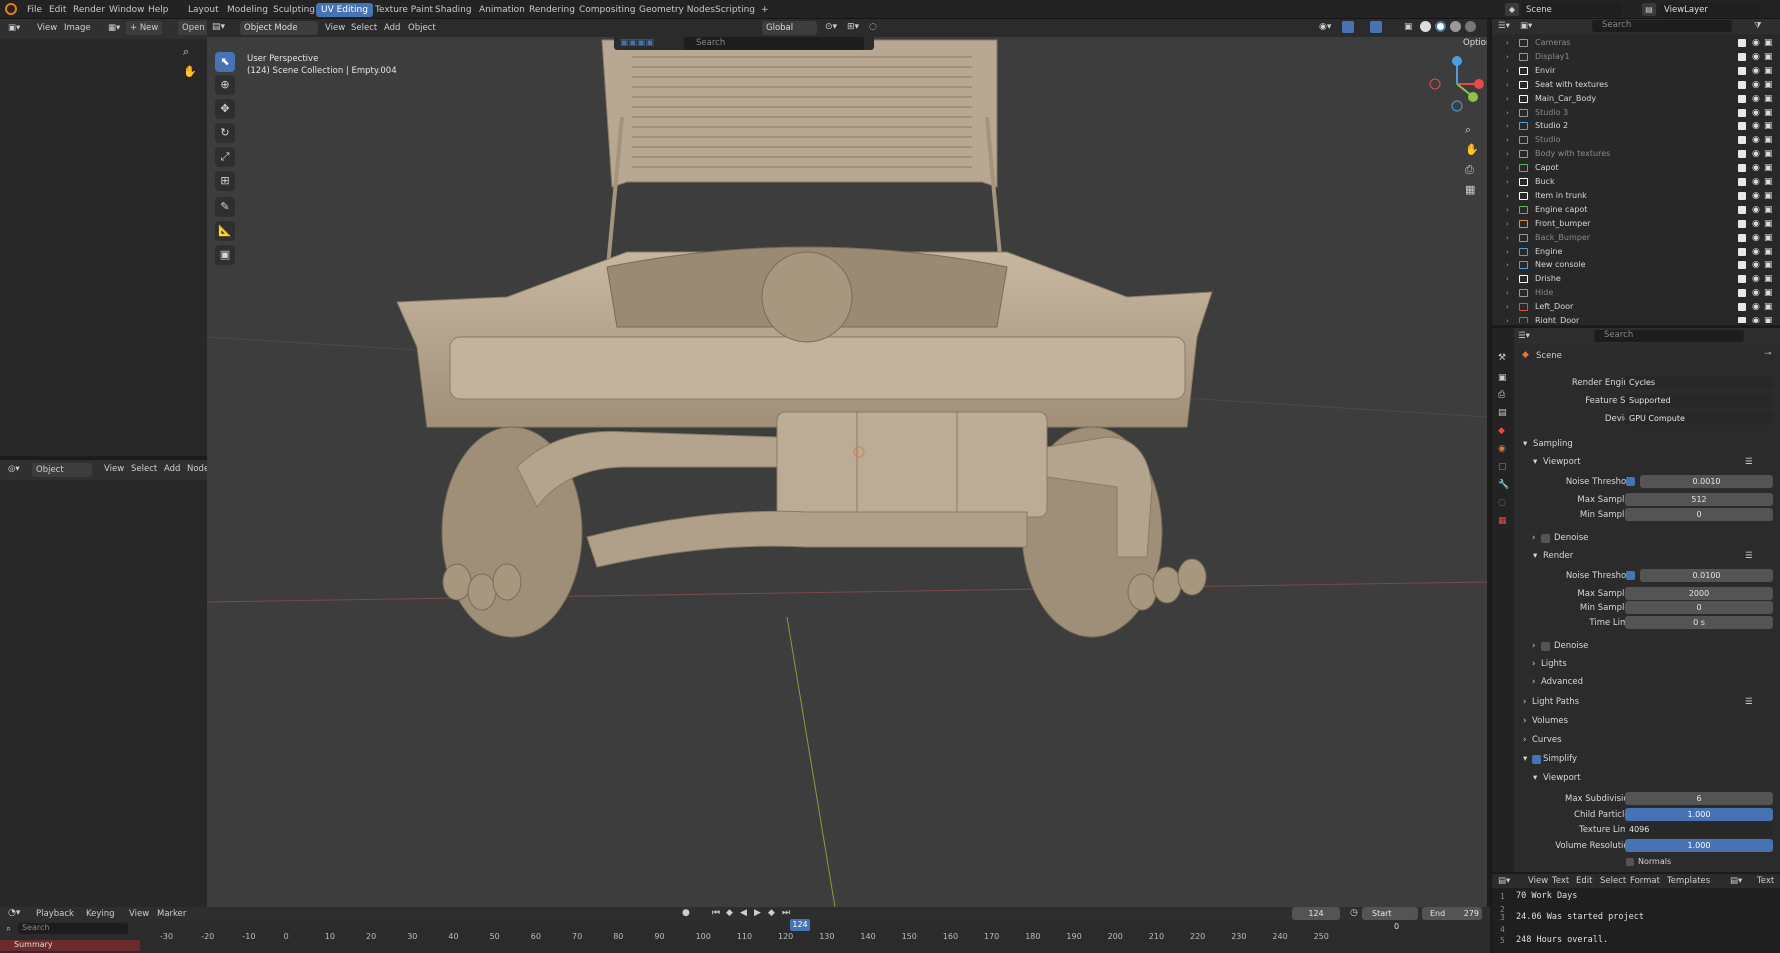 Image resolution: width=1780 pixels, height=953 pixels. Describe the element at coordinates (14, 469) in the screenshot. I see `node-editor-type-icon: ◎▾` at that location.